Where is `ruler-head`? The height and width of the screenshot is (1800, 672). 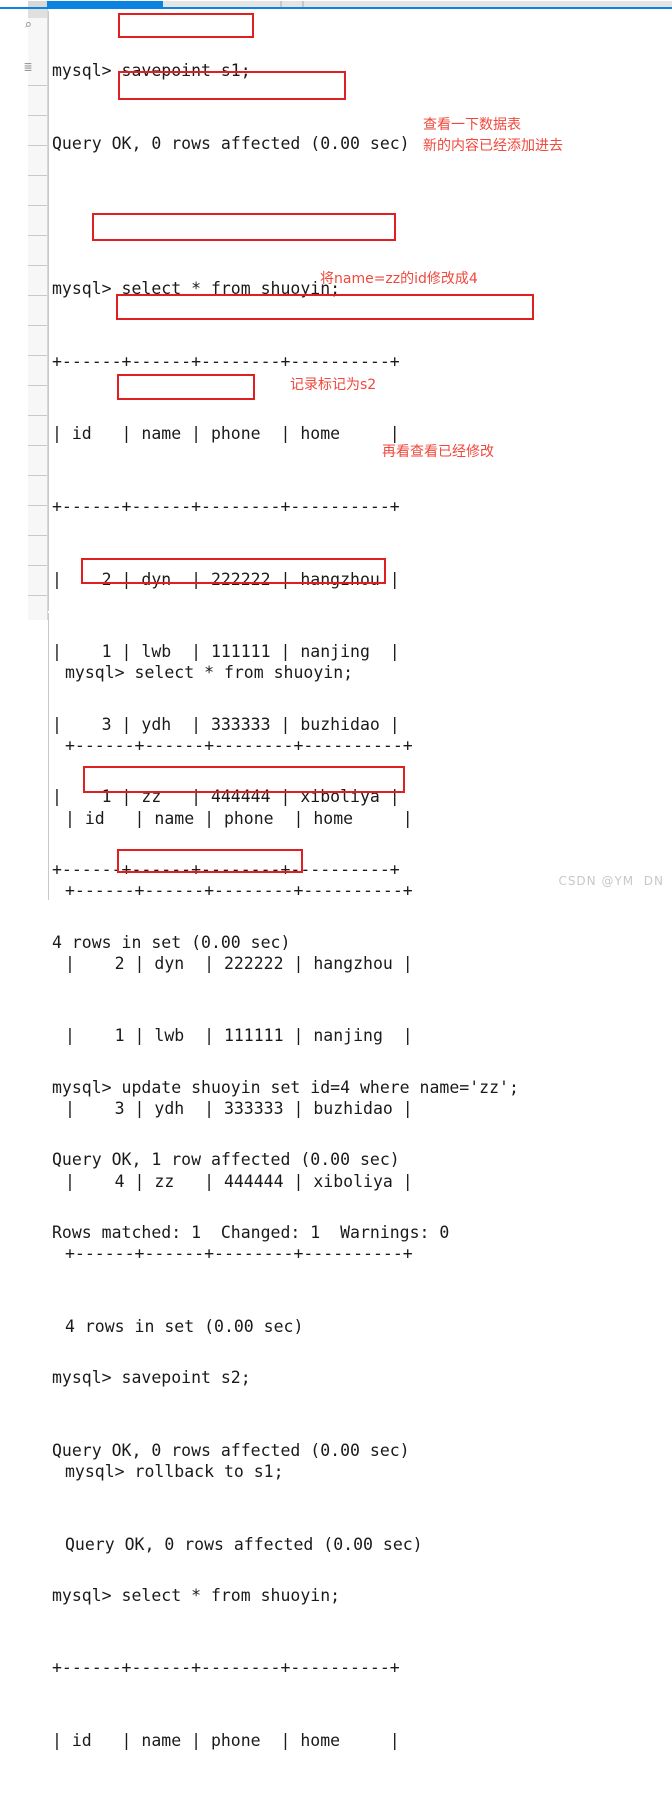 ruler-head is located at coordinates (37, 13).